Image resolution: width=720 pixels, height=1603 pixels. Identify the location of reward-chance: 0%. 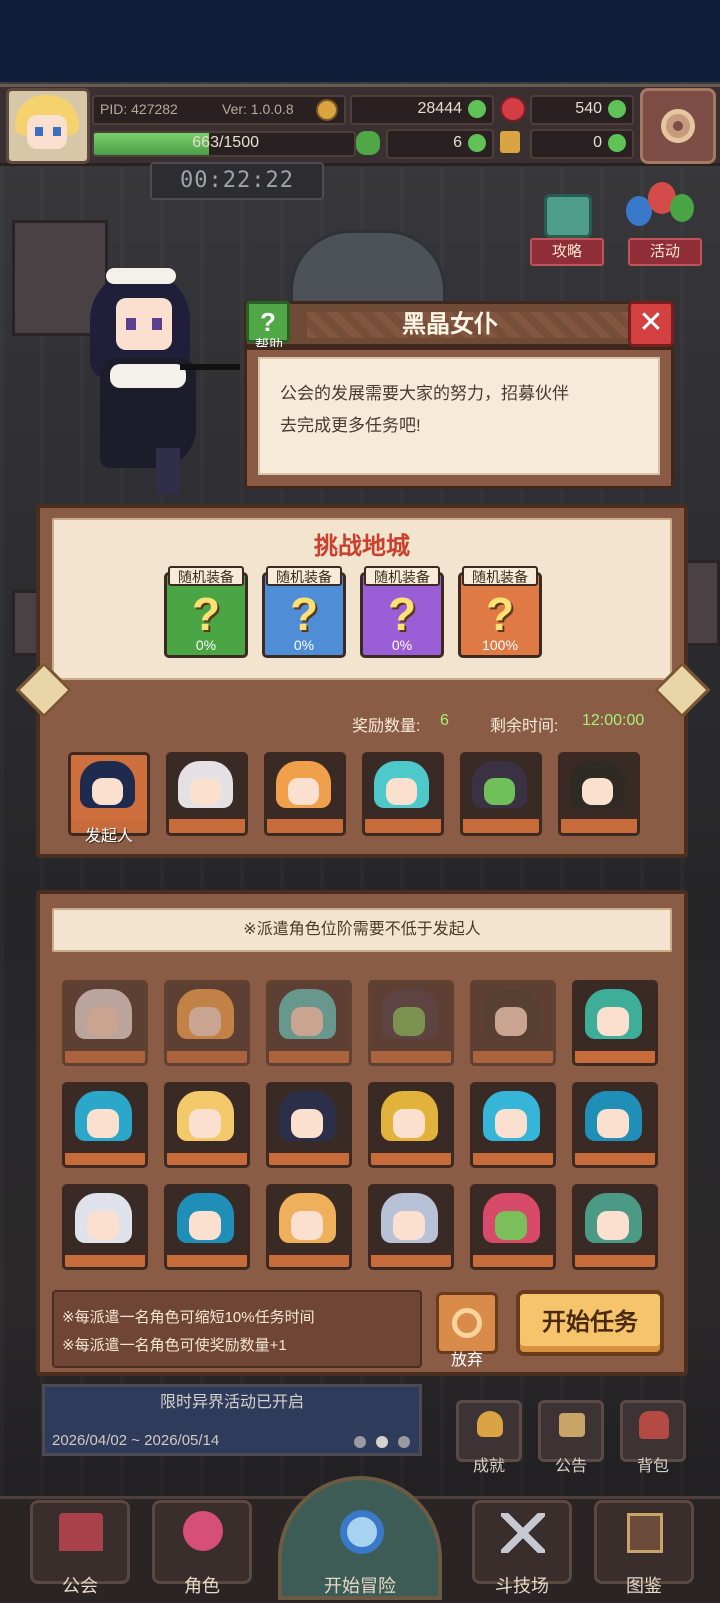
(206, 645).